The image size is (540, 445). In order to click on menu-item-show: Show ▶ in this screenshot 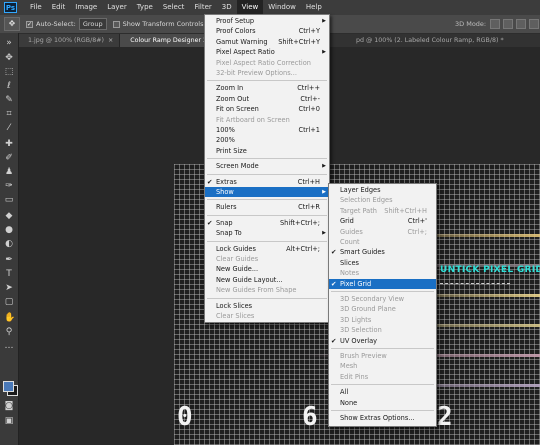, I will do `click(267, 192)`.